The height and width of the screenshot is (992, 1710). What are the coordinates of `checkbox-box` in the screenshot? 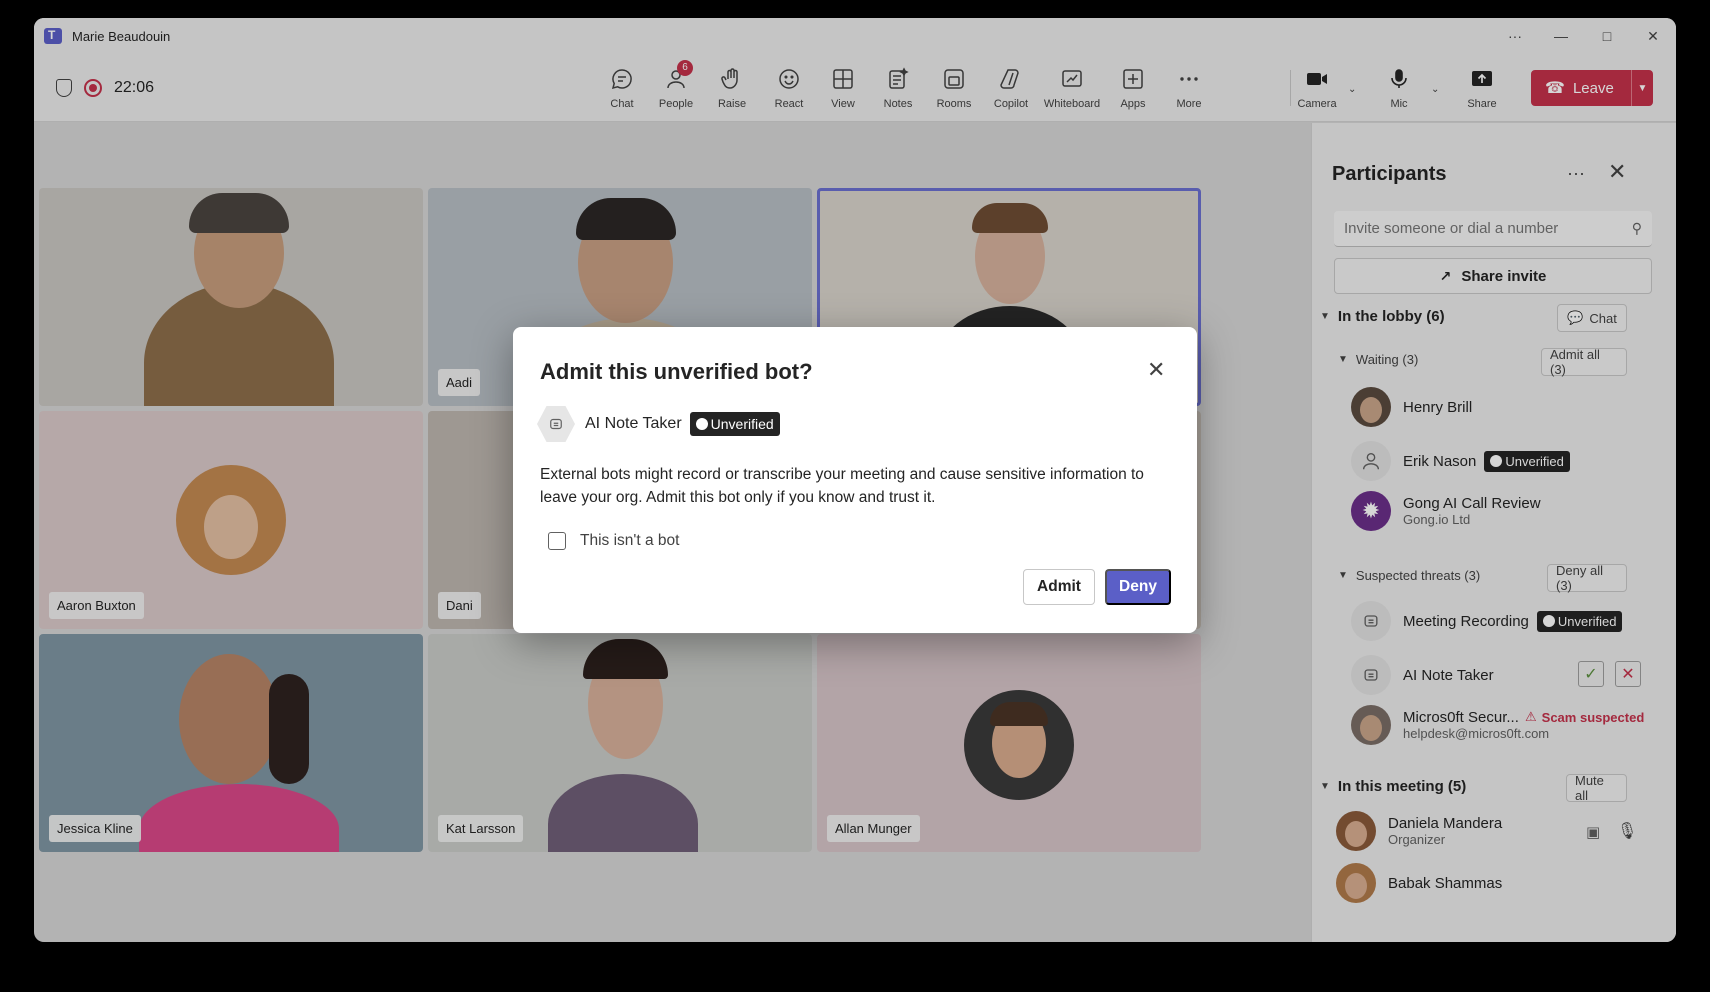 It's located at (557, 541).